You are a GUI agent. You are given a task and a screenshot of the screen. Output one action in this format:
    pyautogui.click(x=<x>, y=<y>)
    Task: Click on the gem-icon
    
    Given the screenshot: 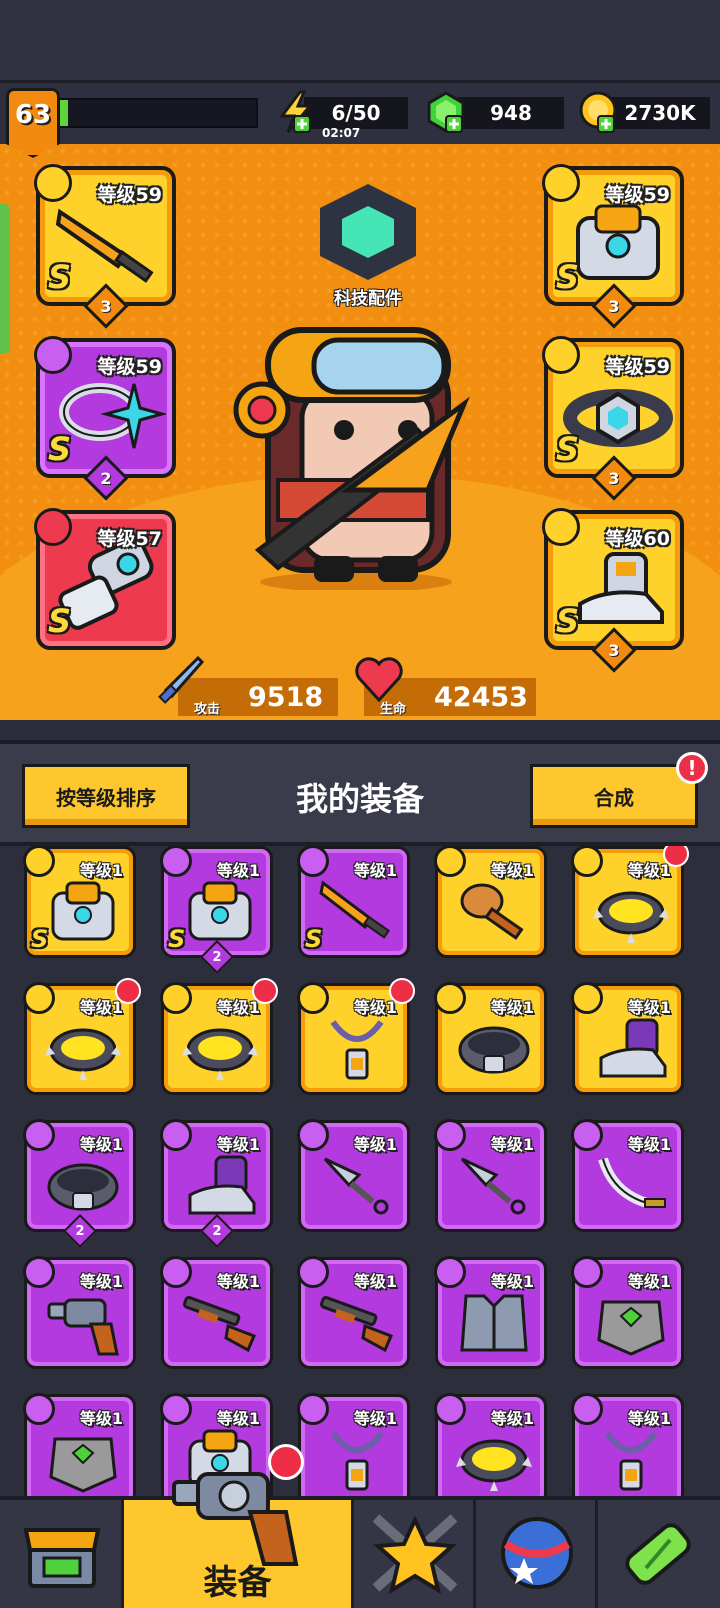 What is the action you would take?
    pyautogui.click(x=446, y=112)
    